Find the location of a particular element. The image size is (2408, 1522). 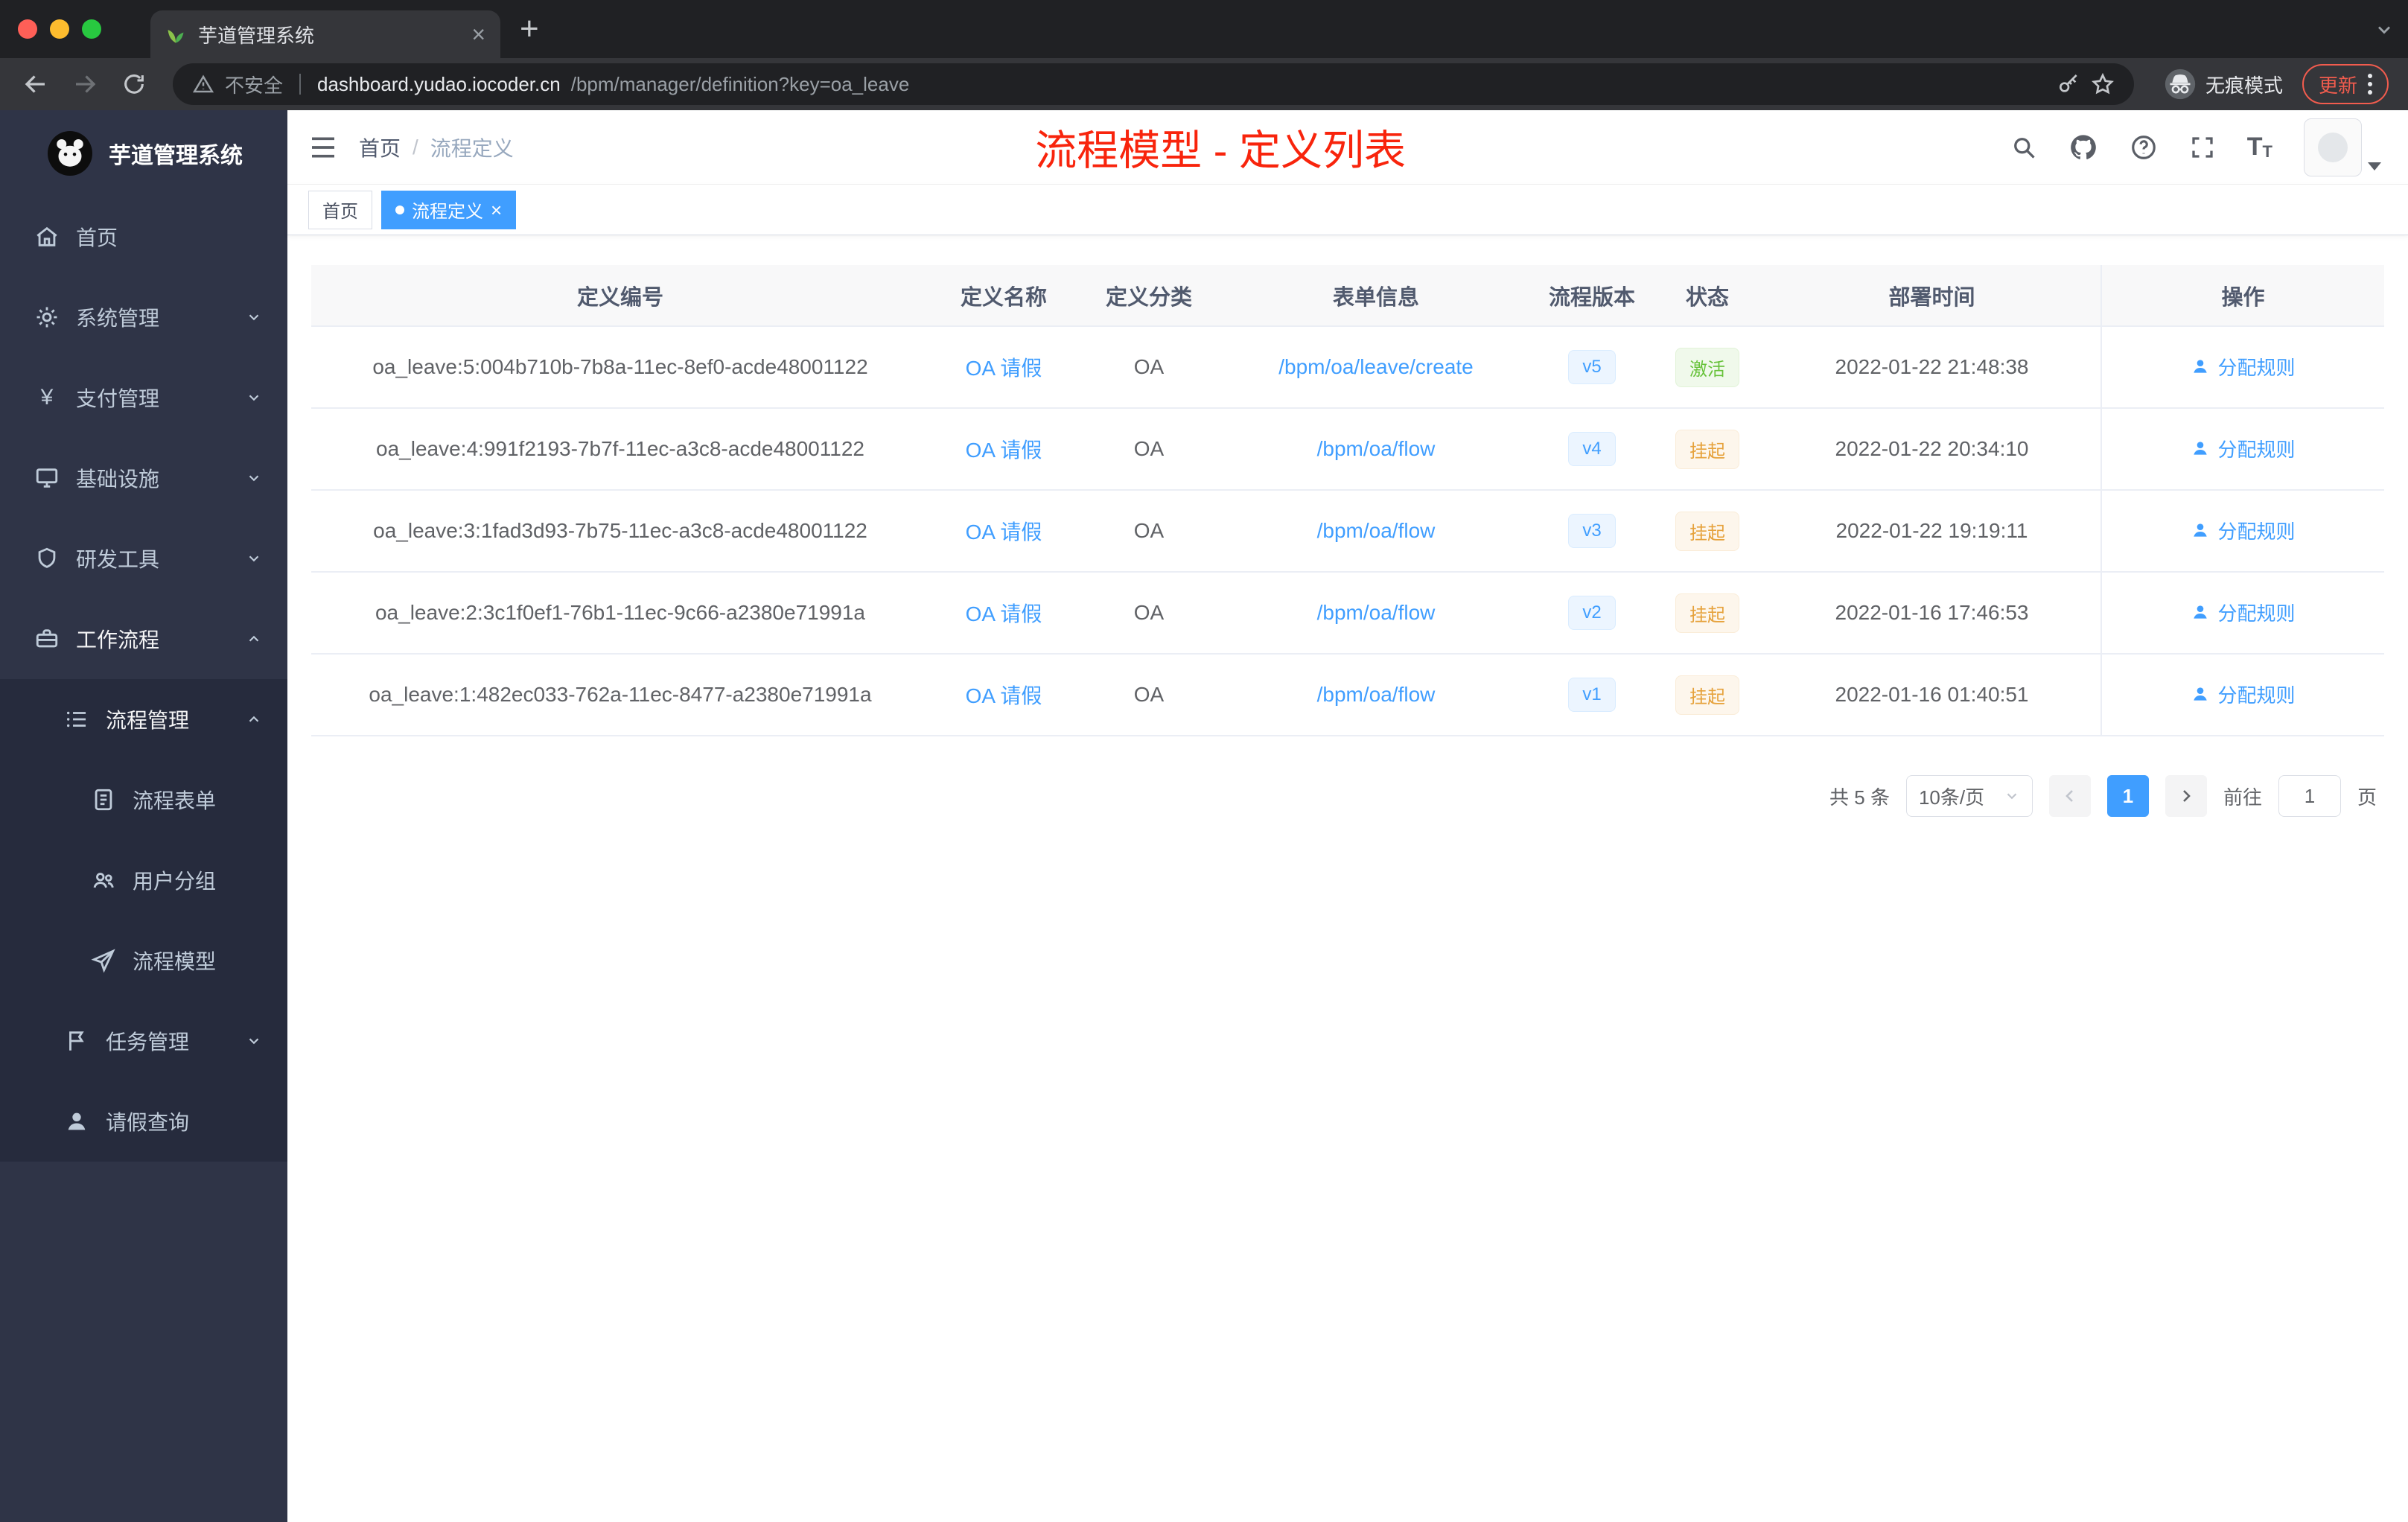

app-header: 首页 / 流程定义 流程模型 - 定义列表 TT is located at coordinates (1347, 147).